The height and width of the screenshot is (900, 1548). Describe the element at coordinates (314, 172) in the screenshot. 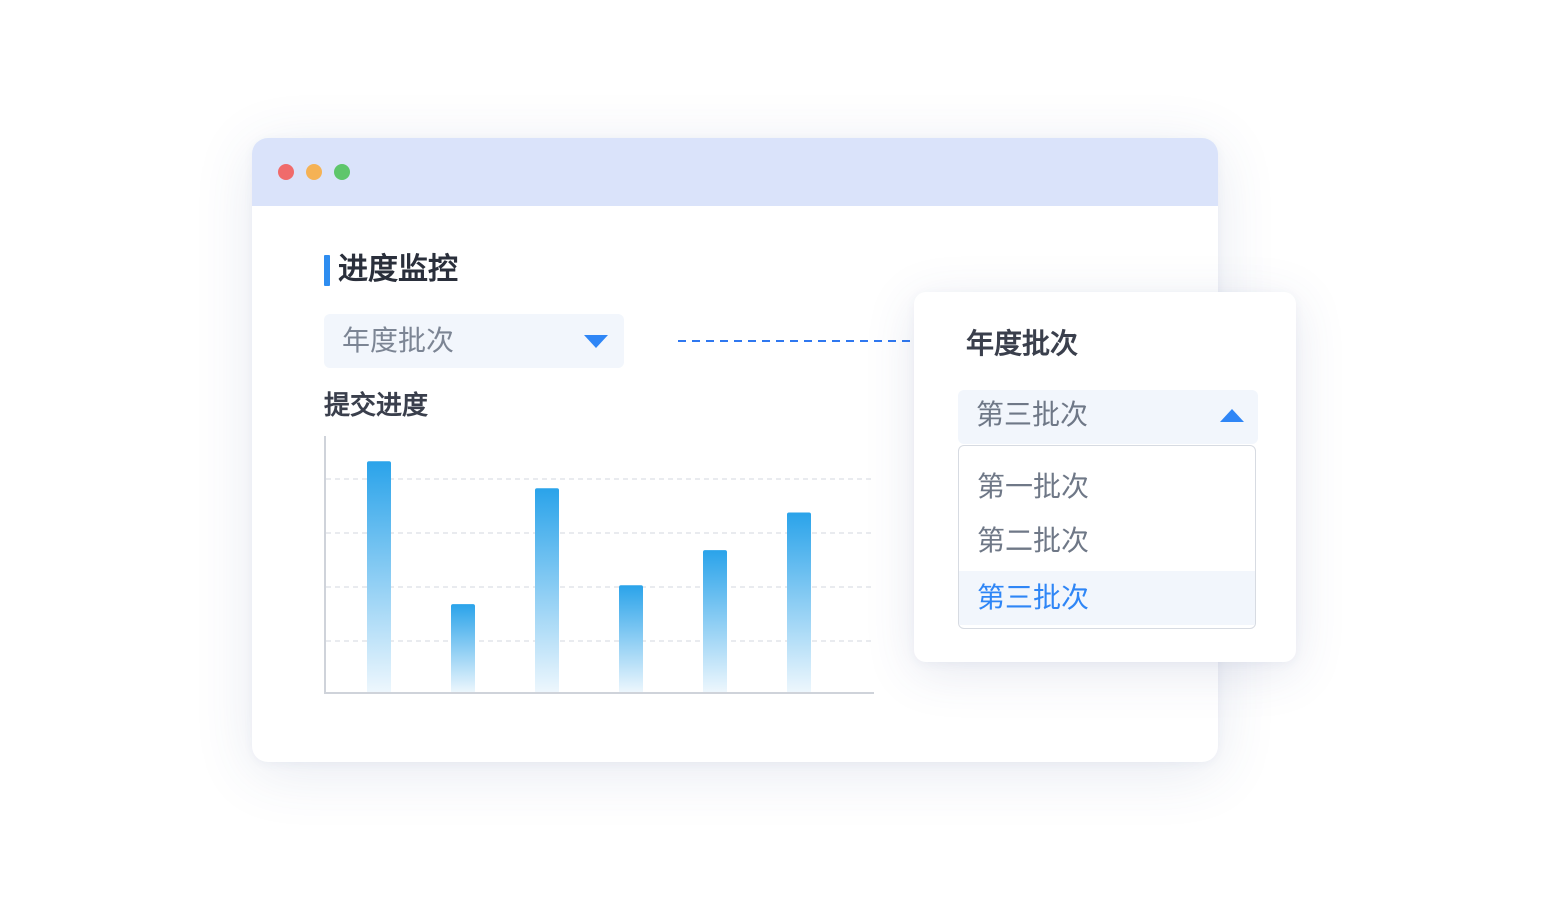

I see `minimize-window-button` at that location.